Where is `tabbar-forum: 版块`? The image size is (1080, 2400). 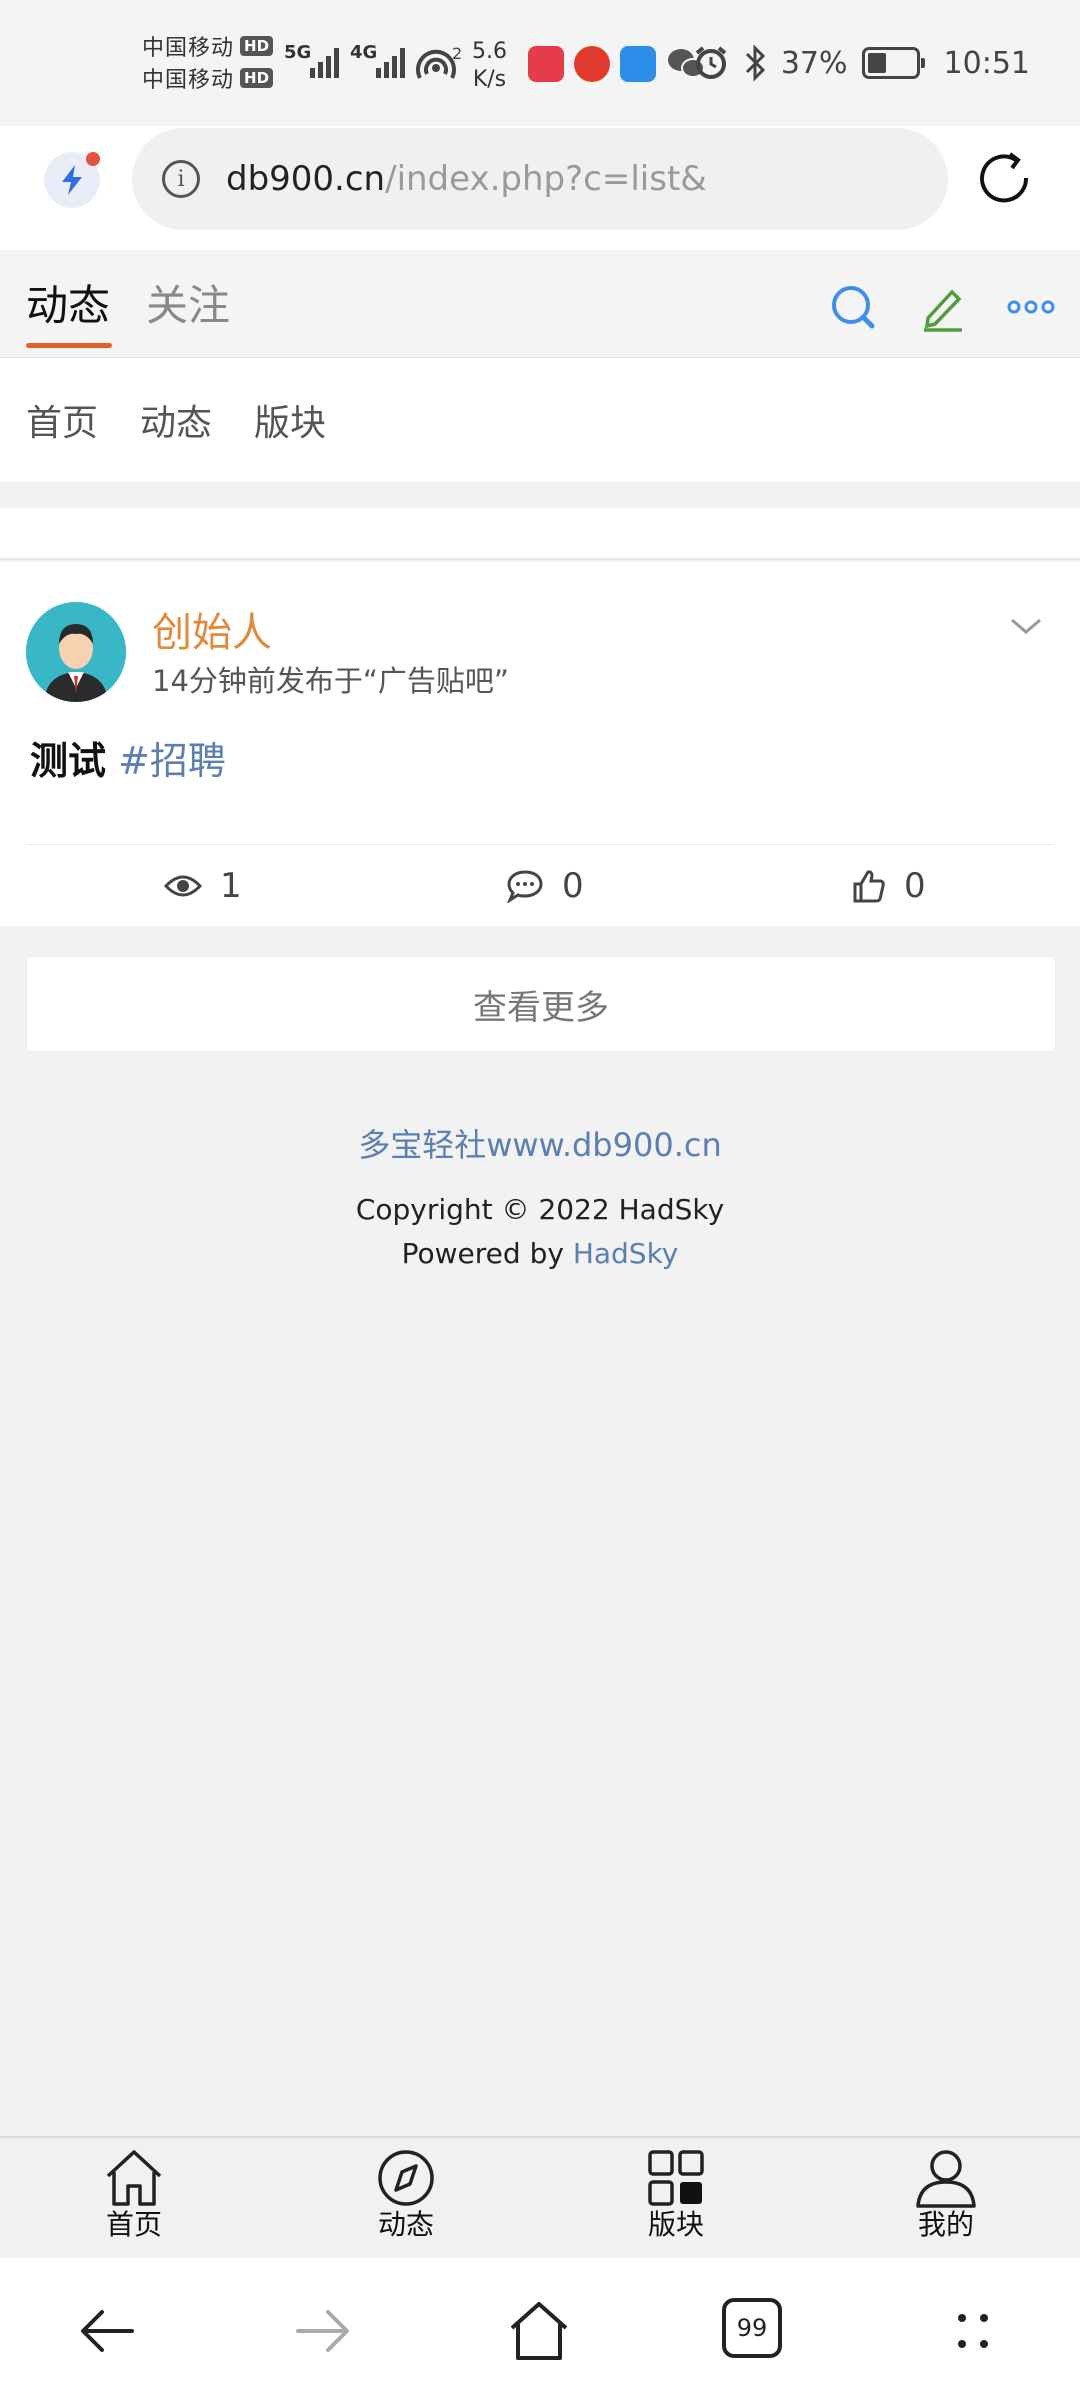 tabbar-forum: 版块 is located at coordinates (676, 2195).